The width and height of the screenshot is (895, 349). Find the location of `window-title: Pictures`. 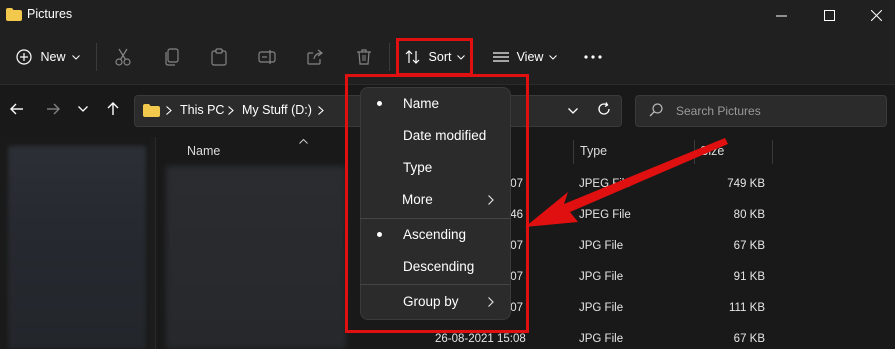

window-title: Pictures is located at coordinates (50, 14).